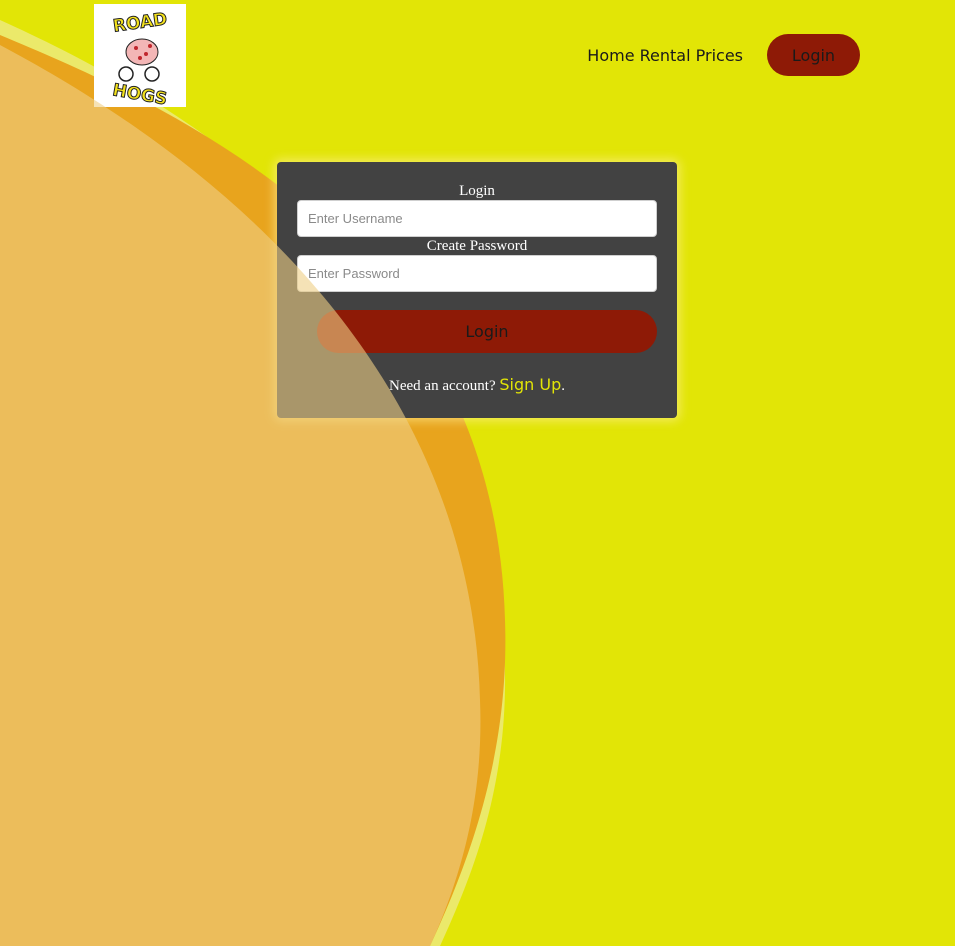 This screenshot has height=946, width=955. I want to click on login-submit-button: Login, so click(487, 331).